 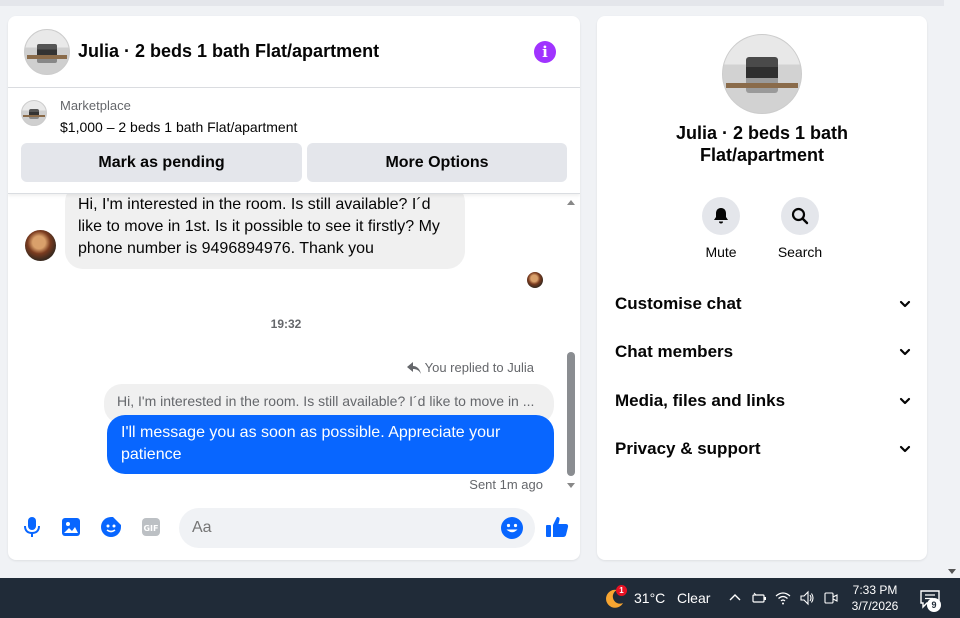 I want to click on search-action: Search, so click(x=800, y=228).